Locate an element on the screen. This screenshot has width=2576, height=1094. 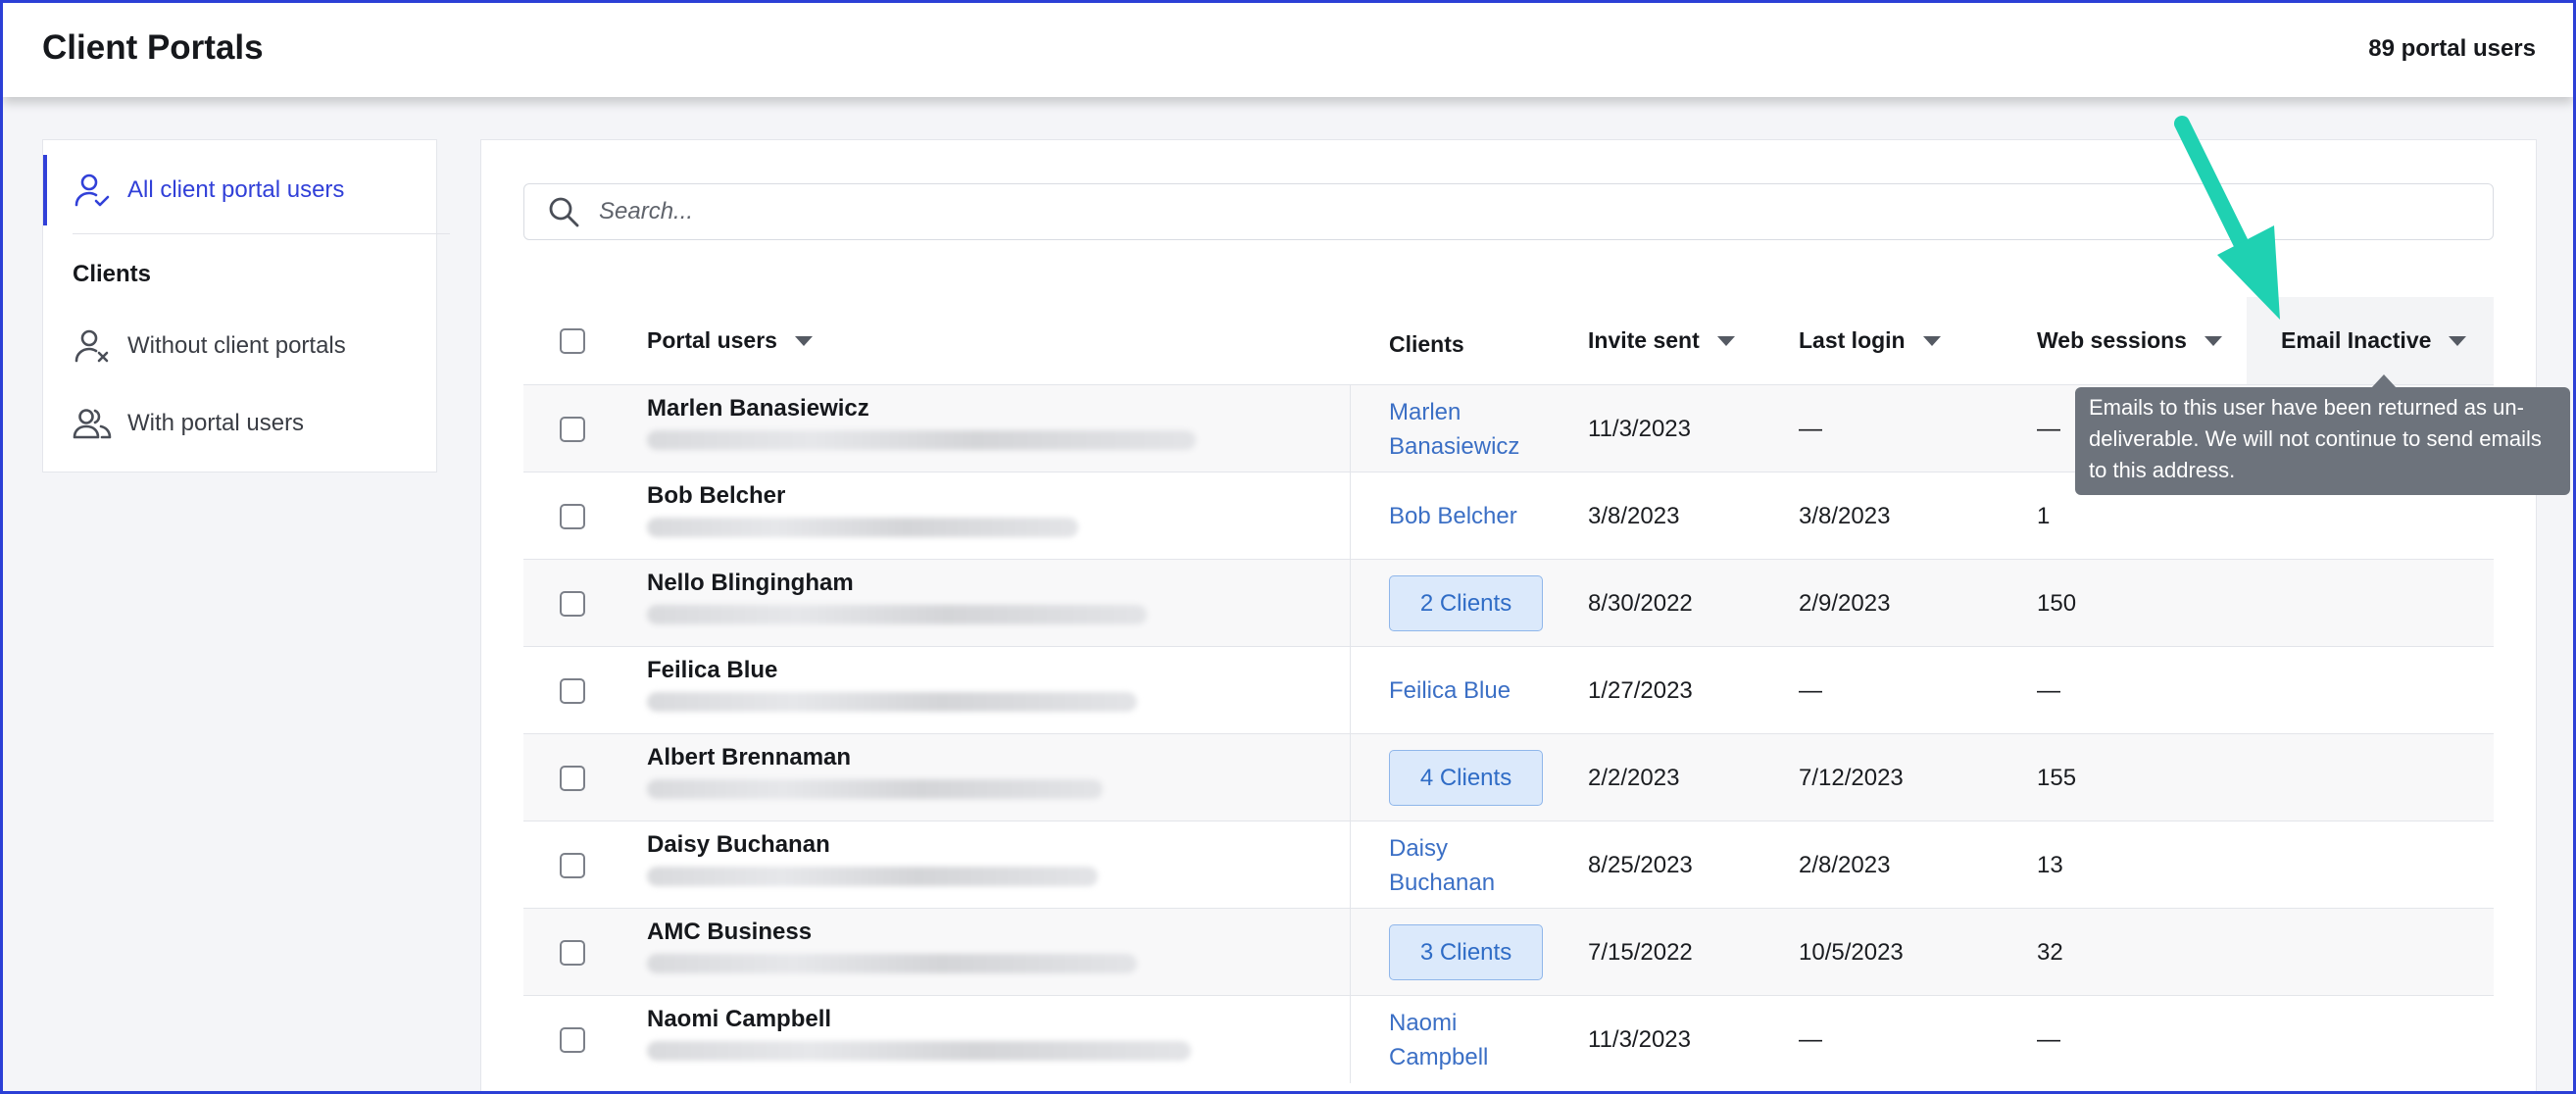
table-row: Feilica Blue Feilica Blue 1/27/2023 — — is located at coordinates (1508, 690).